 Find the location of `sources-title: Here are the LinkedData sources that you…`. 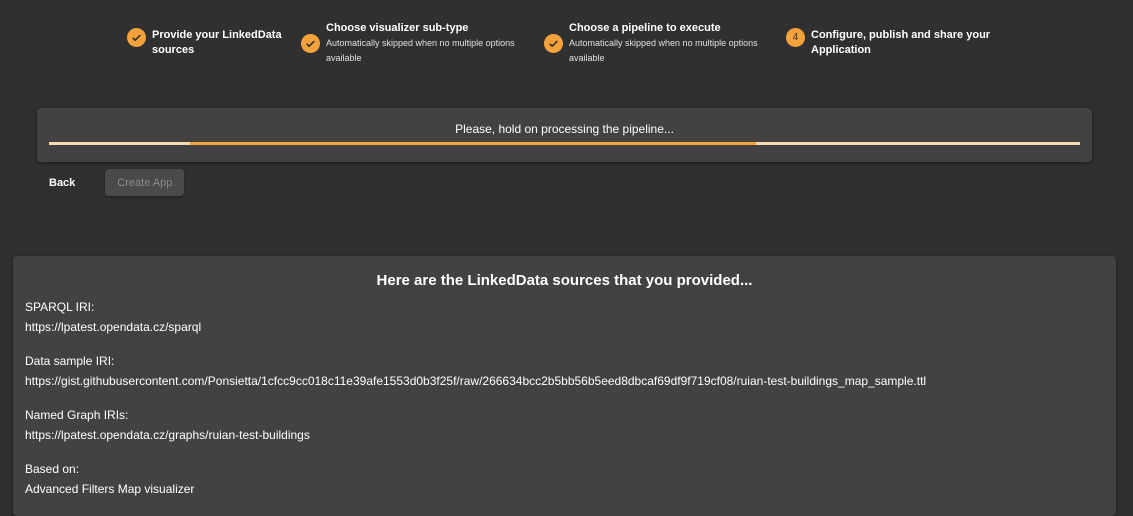

sources-title: Here are the LinkedData sources that you… is located at coordinates (564, 280).